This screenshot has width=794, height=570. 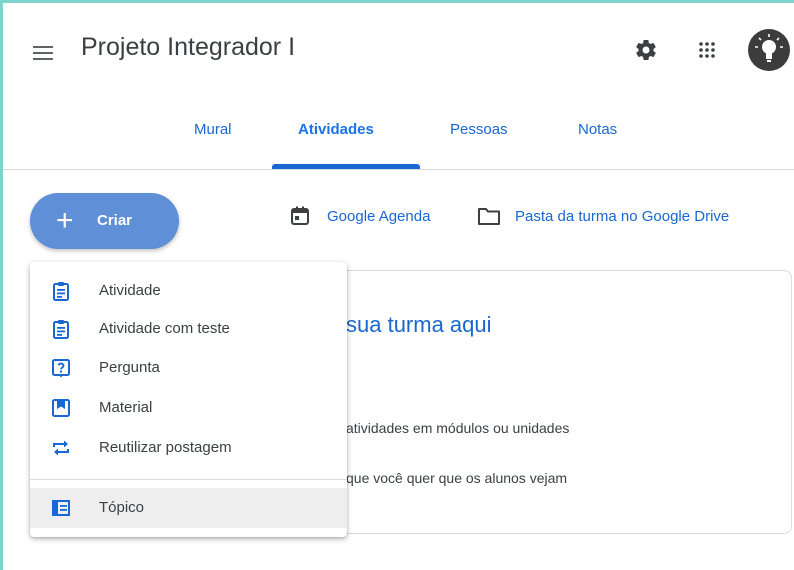 What do you see at coordinates (61, 508) in the screenshot?
I see `topic-list-icon` at bounding box center [61, 508].